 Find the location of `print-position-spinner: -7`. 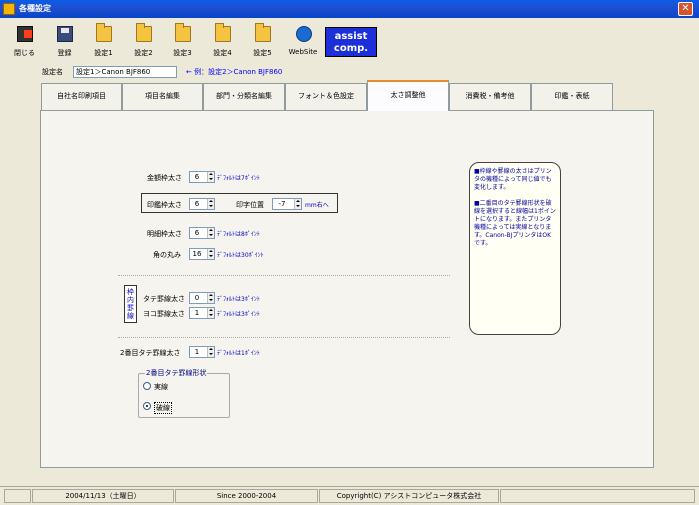

print-position-spinner: -7 is located at coordinates (287, 204).